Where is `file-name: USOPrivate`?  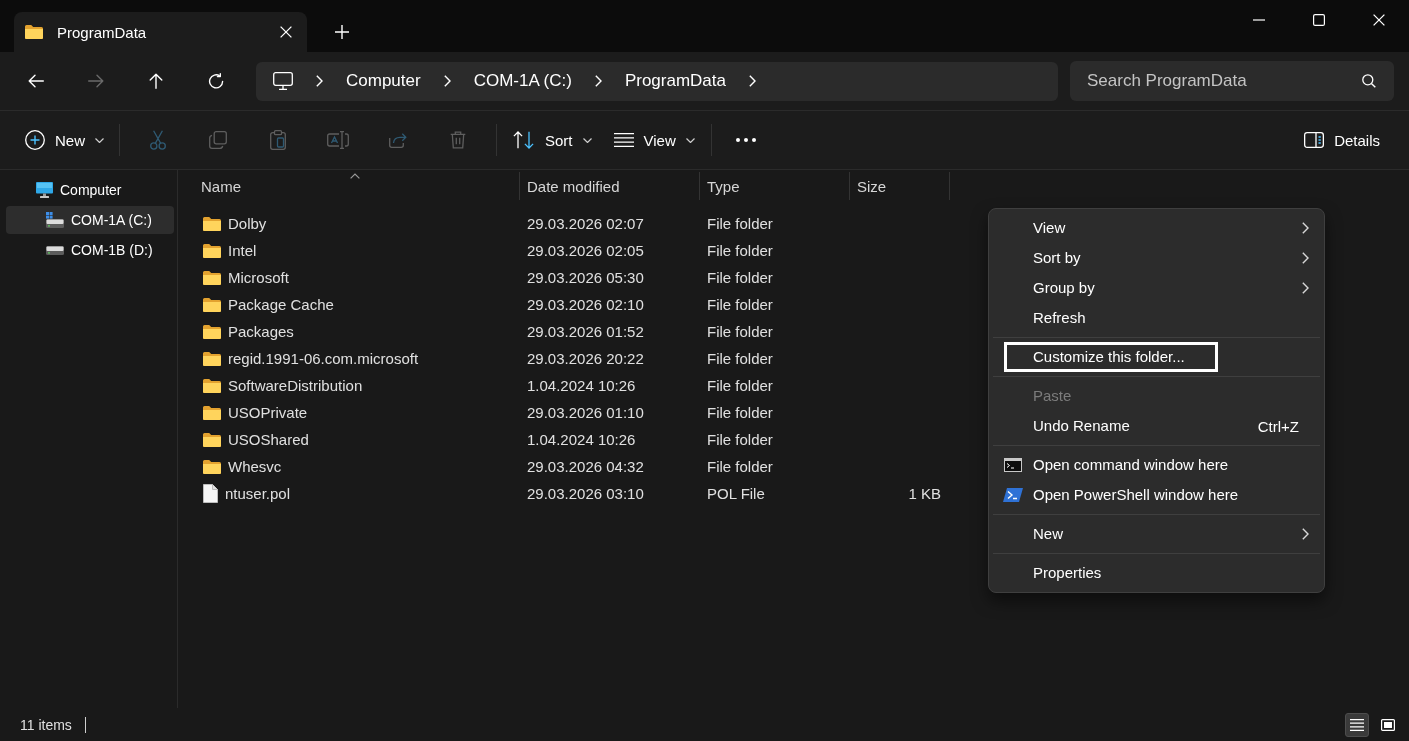
file-name: USOPrivate is located at coordinates (268, 412).